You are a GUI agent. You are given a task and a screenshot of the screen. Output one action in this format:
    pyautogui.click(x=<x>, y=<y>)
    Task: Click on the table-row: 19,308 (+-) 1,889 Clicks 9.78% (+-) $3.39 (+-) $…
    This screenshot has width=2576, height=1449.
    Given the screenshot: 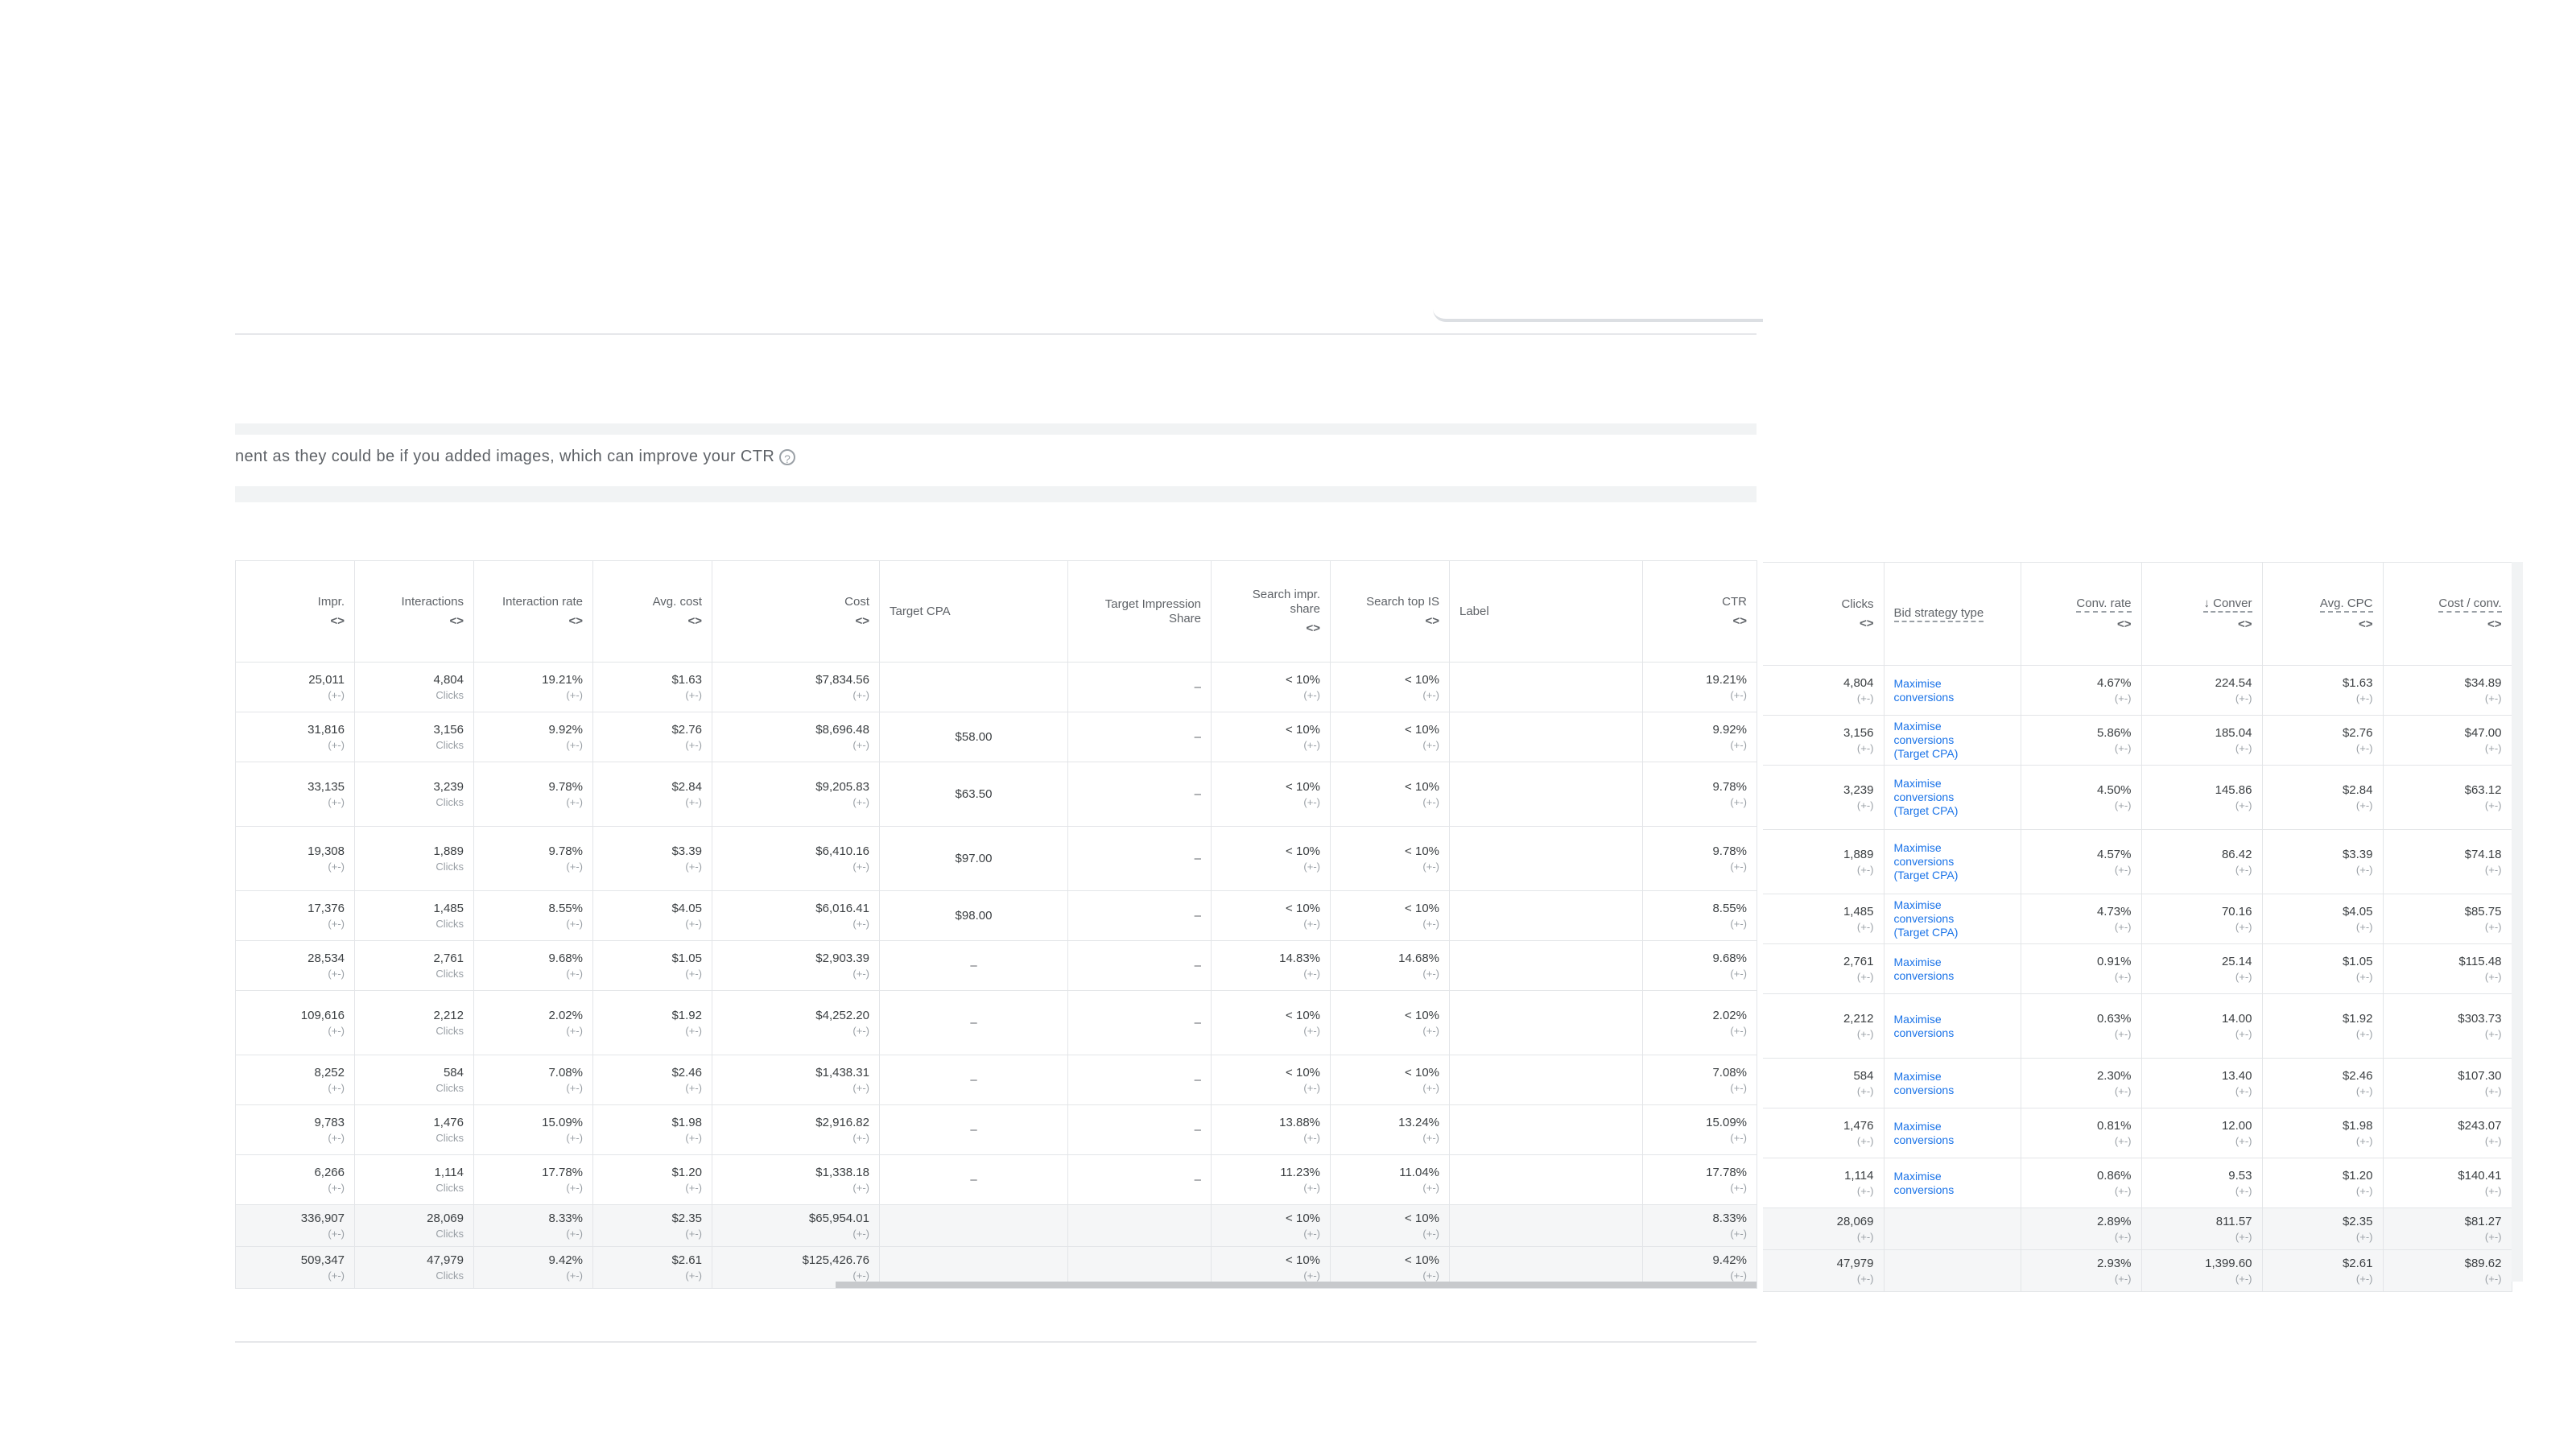 What is the action you would take?
    pyautogui.click(x=996, y=858)
    